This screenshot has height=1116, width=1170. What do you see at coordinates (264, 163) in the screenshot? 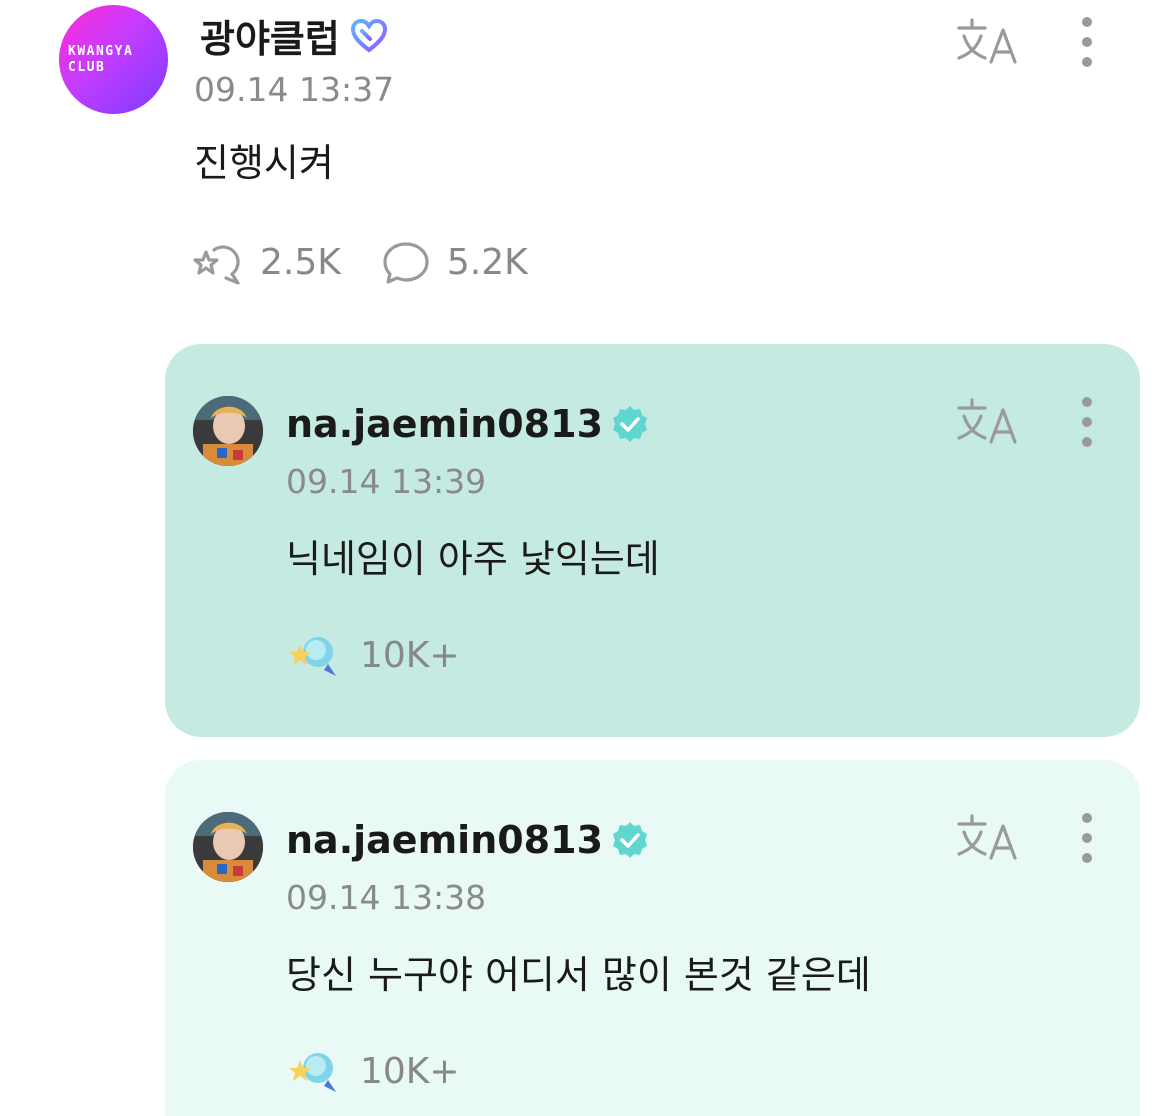
I see `post-body: 진행시켜` at bounding box center [264, 163].